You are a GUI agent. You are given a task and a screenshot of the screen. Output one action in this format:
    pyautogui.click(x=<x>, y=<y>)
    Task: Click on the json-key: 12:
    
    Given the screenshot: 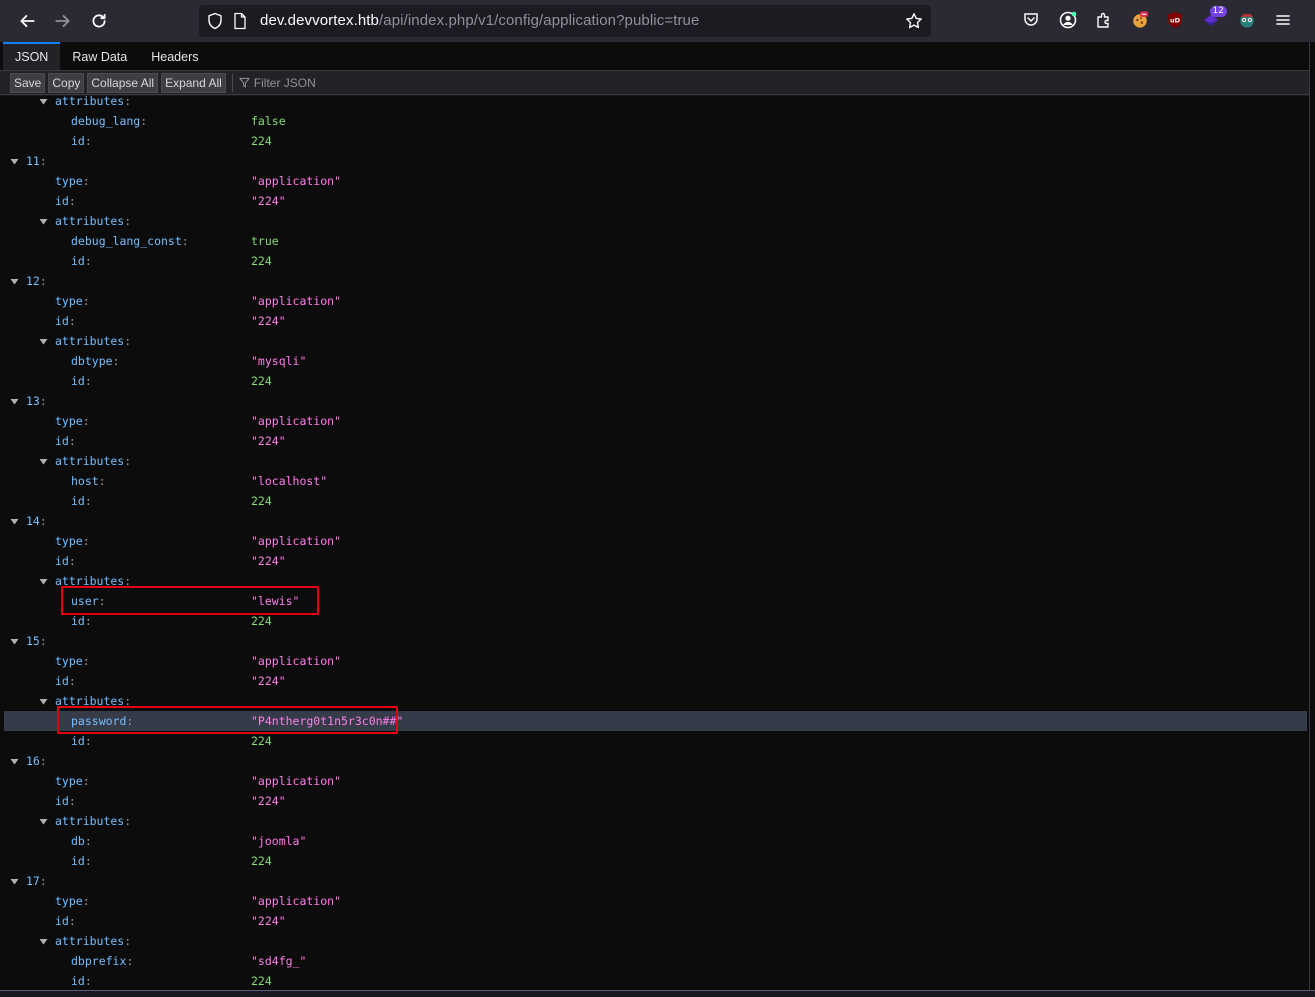 What is the action you would take?
    pyautogui.click(x=36, y=281)
    